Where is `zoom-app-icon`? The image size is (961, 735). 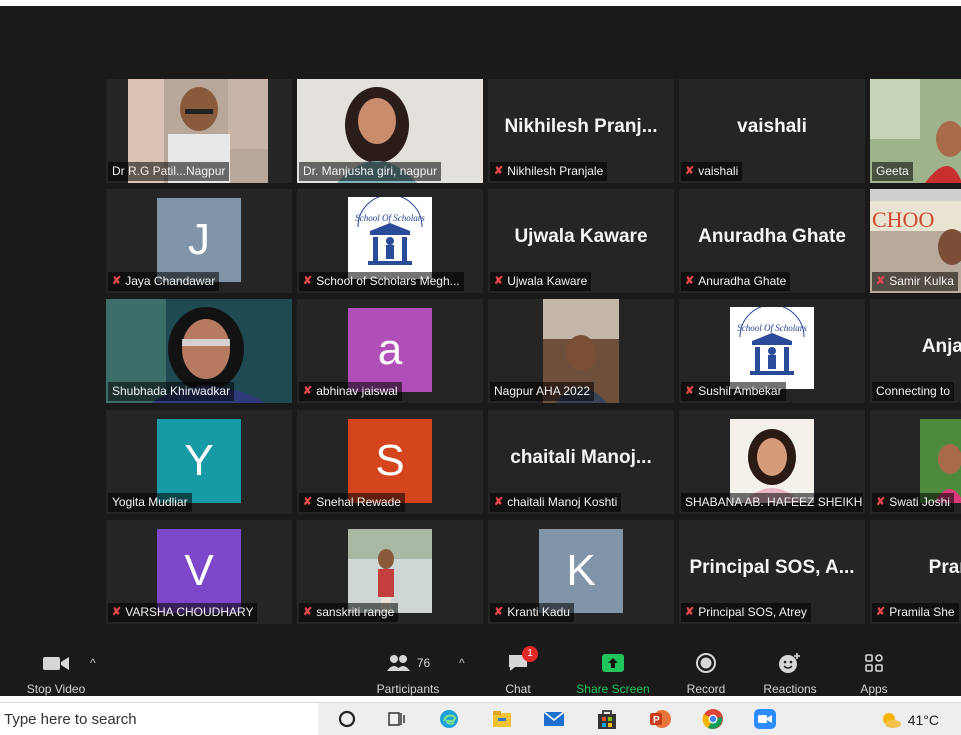 zoom-app-icon is located at coordinates (765, 719).